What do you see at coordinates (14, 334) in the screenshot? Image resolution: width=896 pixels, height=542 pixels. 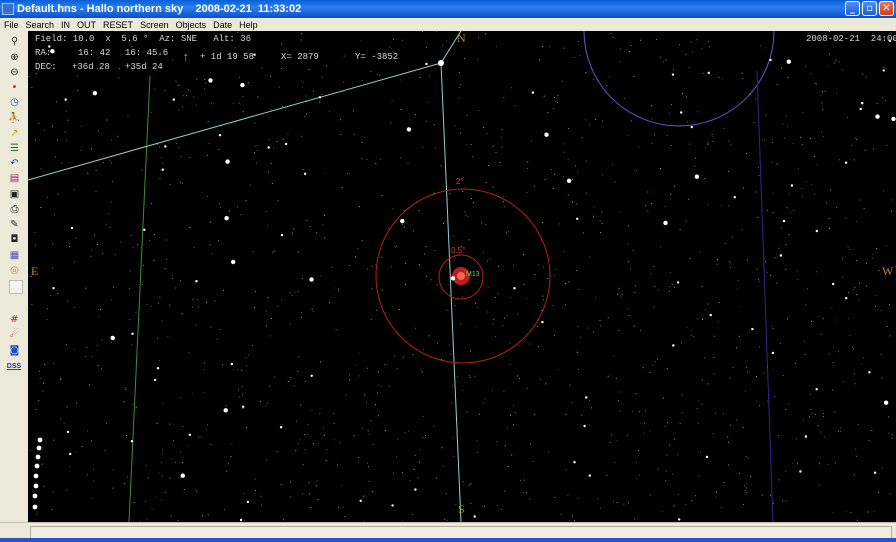 I see `comet-icon: ☄` at bounding box center [14, 334].